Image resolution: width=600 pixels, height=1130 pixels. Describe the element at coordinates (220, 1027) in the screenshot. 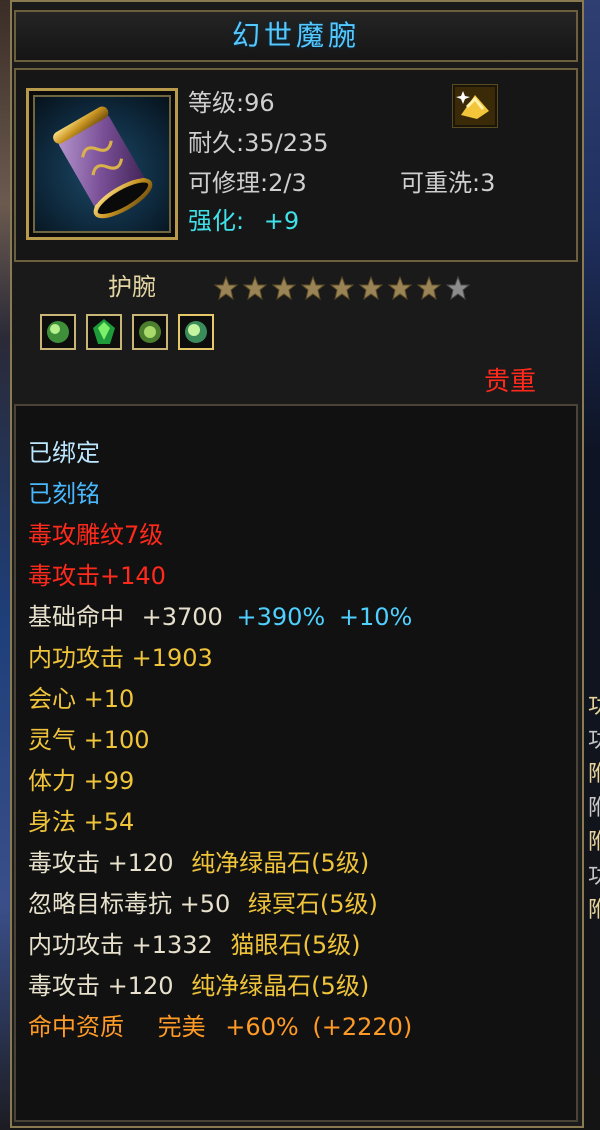

I see `aptitude-line: 命中资质 完美 +60% (+2220)` at that location.